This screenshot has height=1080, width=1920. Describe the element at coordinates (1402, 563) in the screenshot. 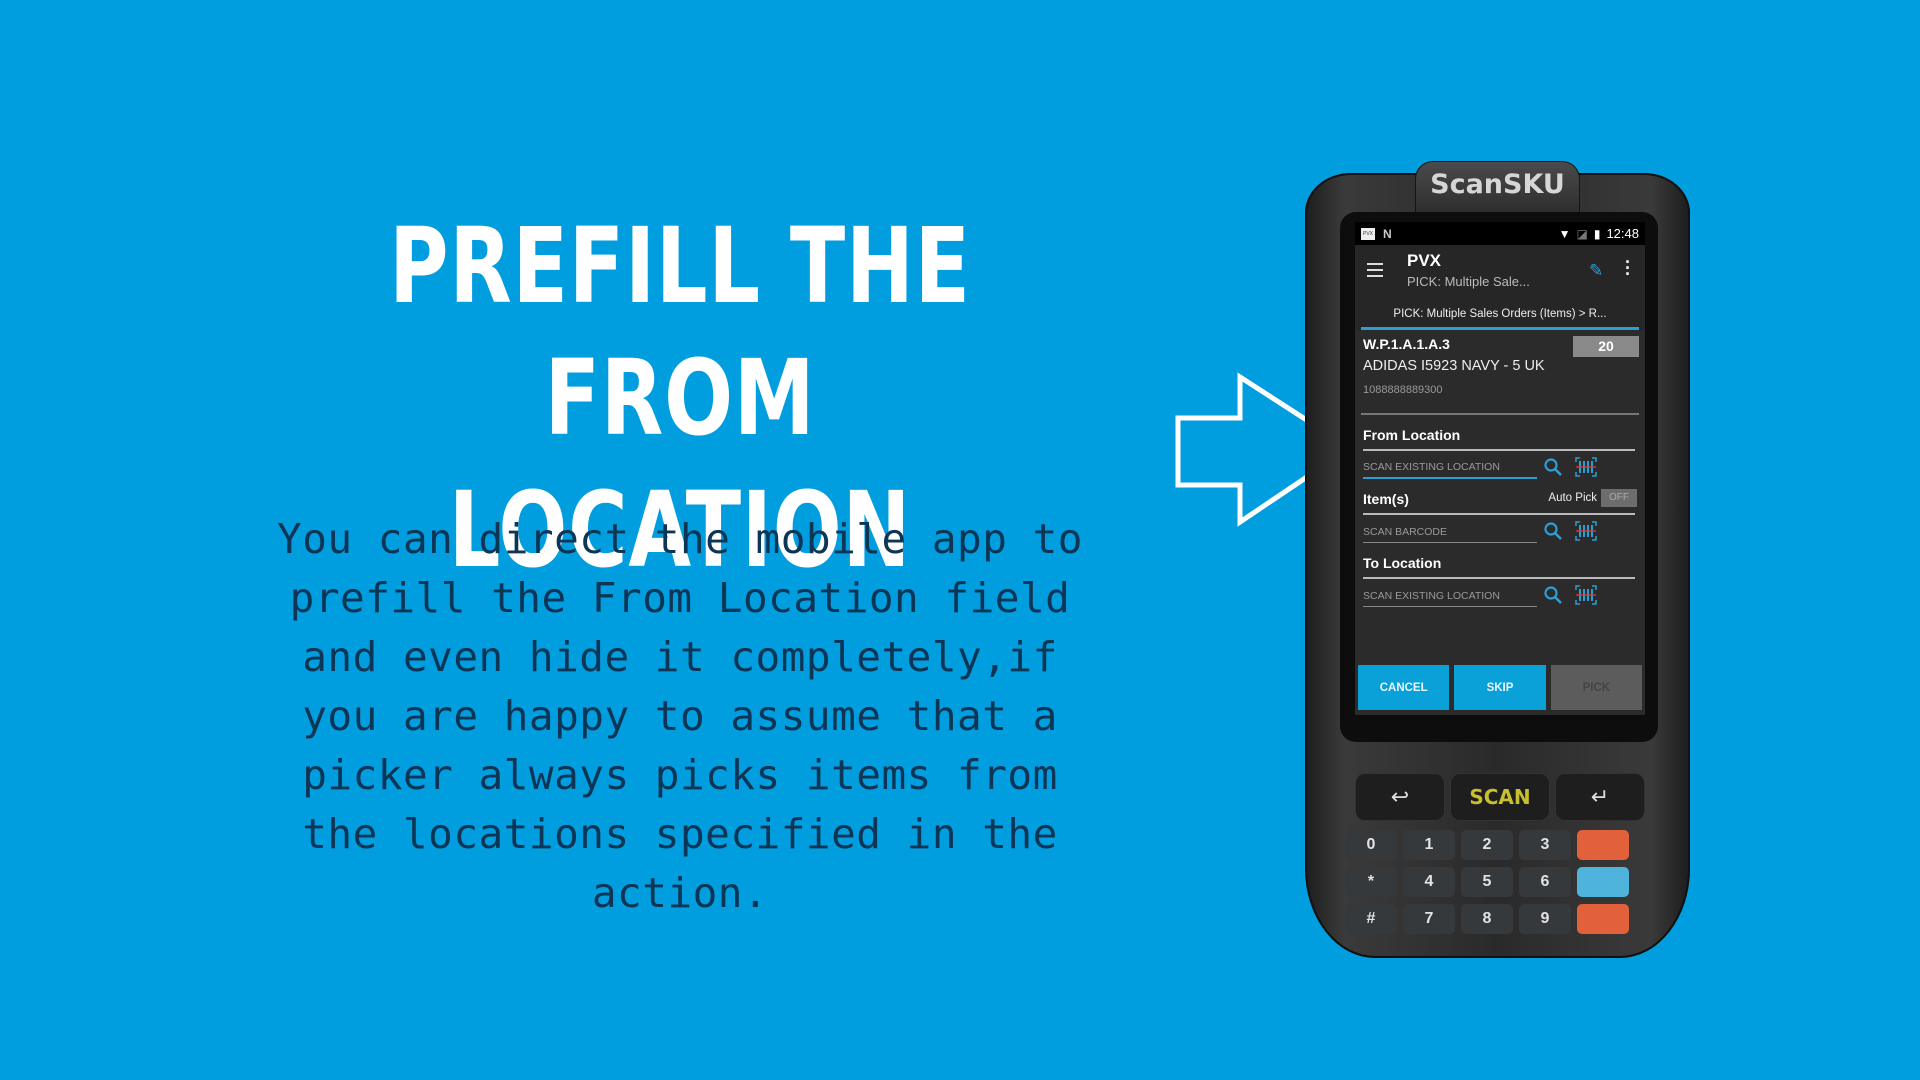

I see `to-location-label: To Location` at that location.